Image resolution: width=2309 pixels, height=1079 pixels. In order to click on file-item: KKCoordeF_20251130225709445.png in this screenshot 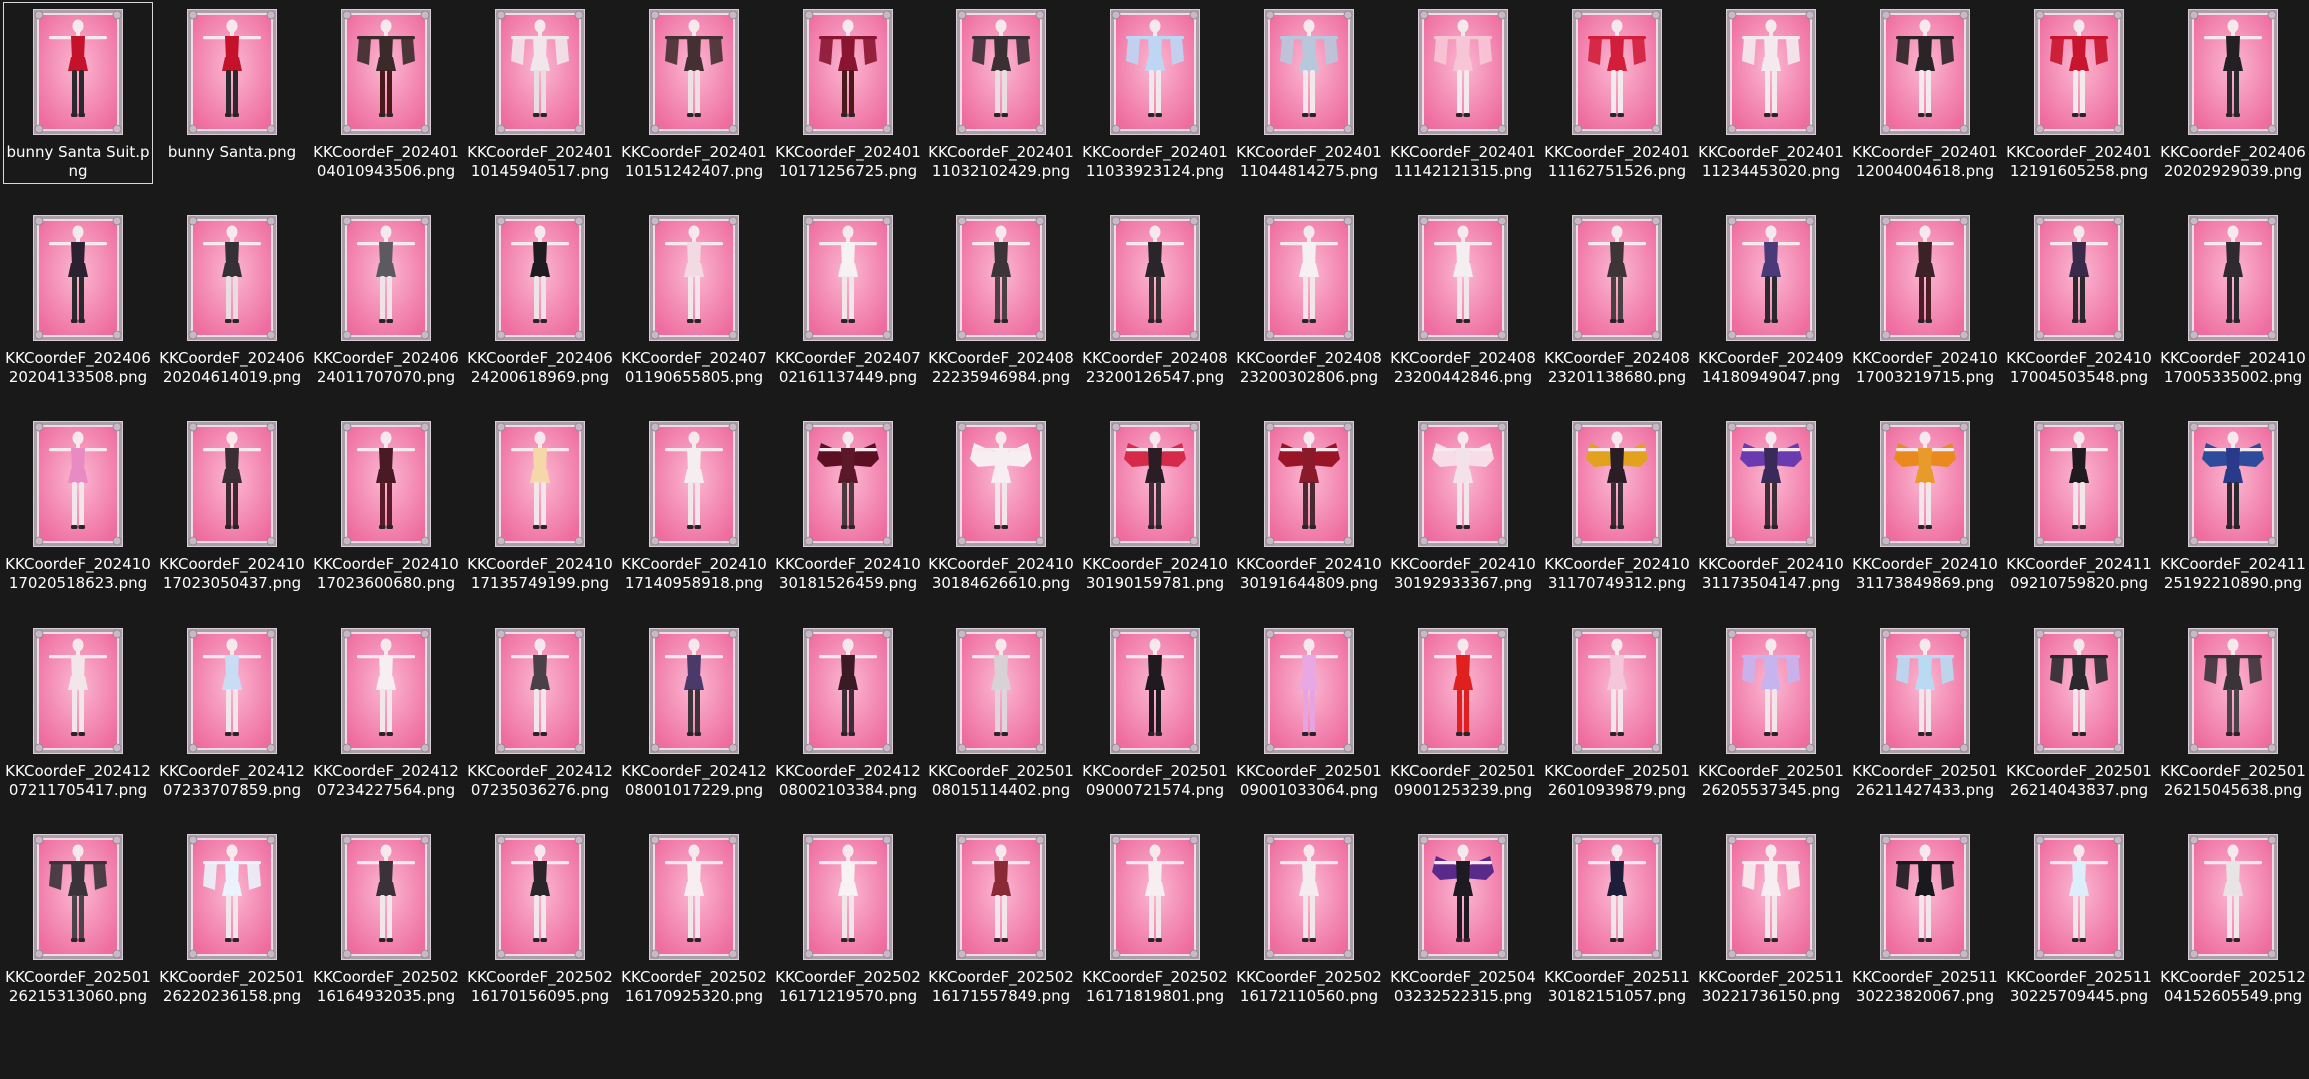, I will do `click(2079, 918)`.